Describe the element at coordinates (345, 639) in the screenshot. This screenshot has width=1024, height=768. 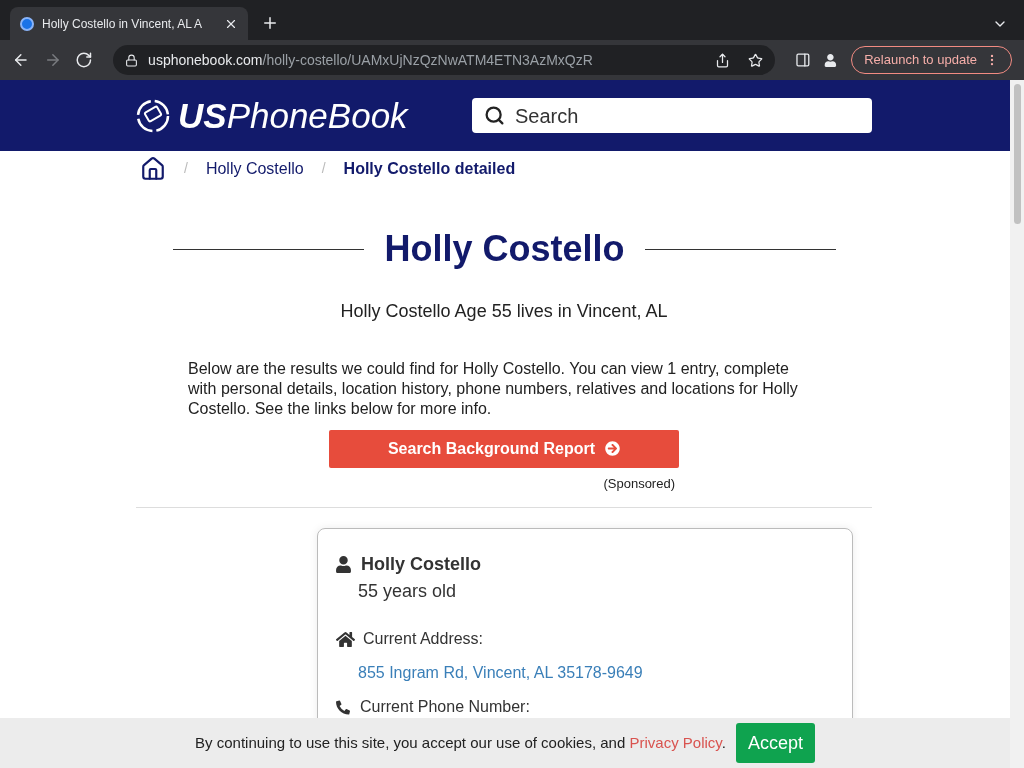
I see `house-icon` at that location.